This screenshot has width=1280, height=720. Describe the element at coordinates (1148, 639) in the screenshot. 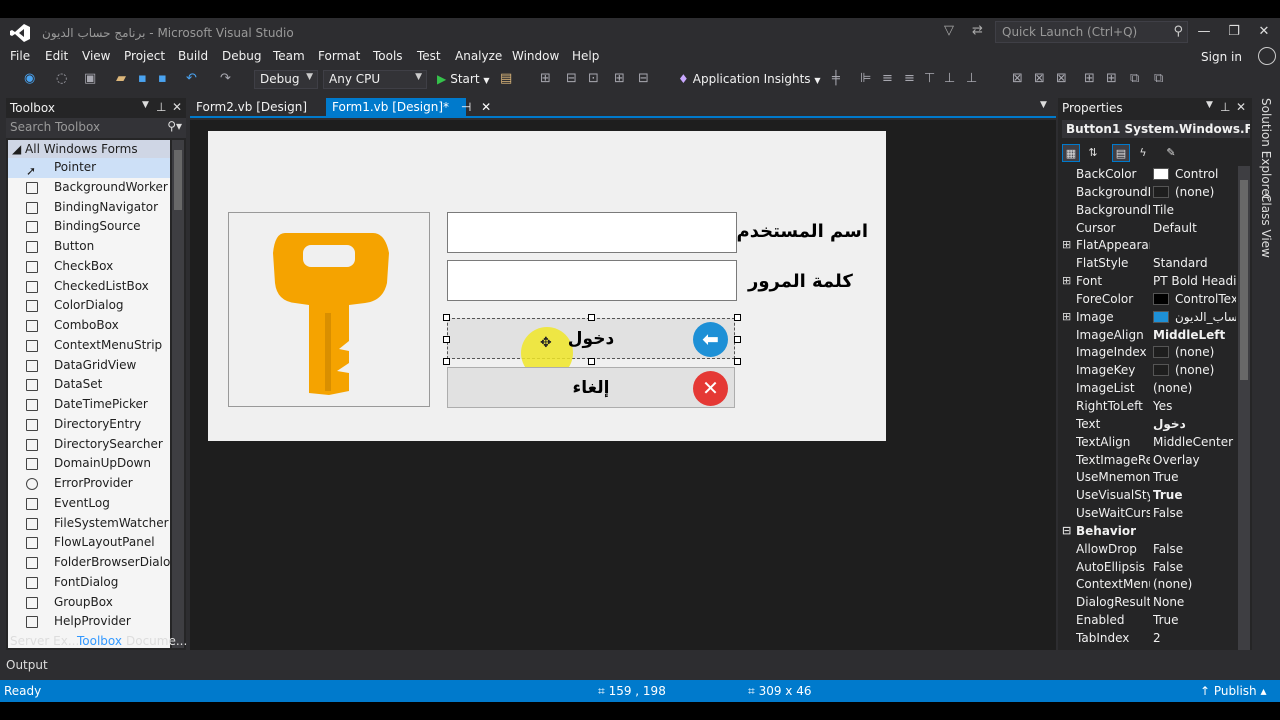

I see `property-row: TabIndex 2` at that location.